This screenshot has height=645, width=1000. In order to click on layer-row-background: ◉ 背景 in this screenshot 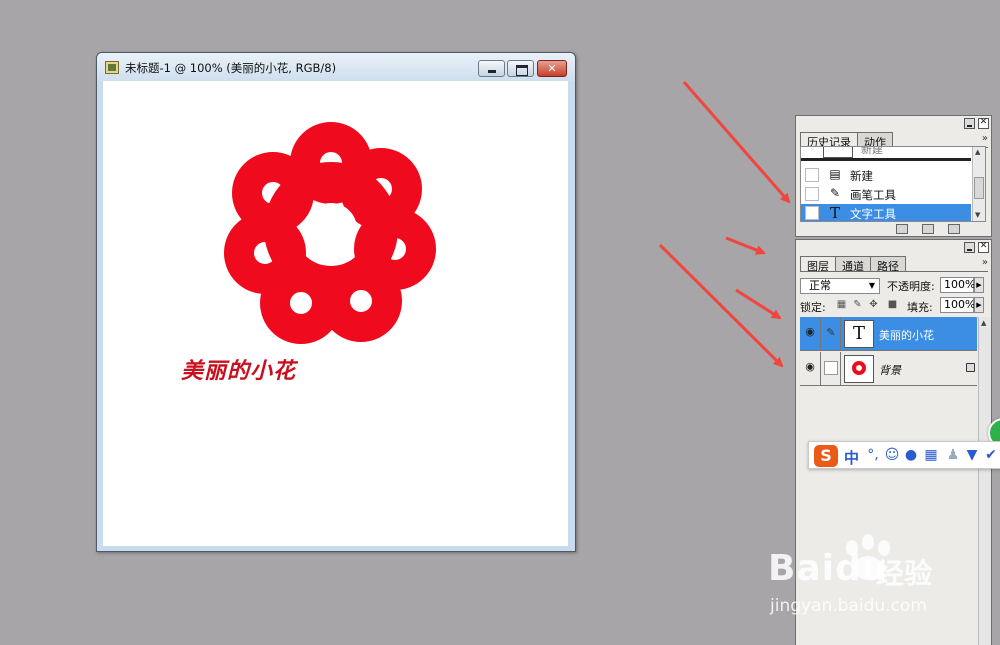, I will do `click(888, 369)`.